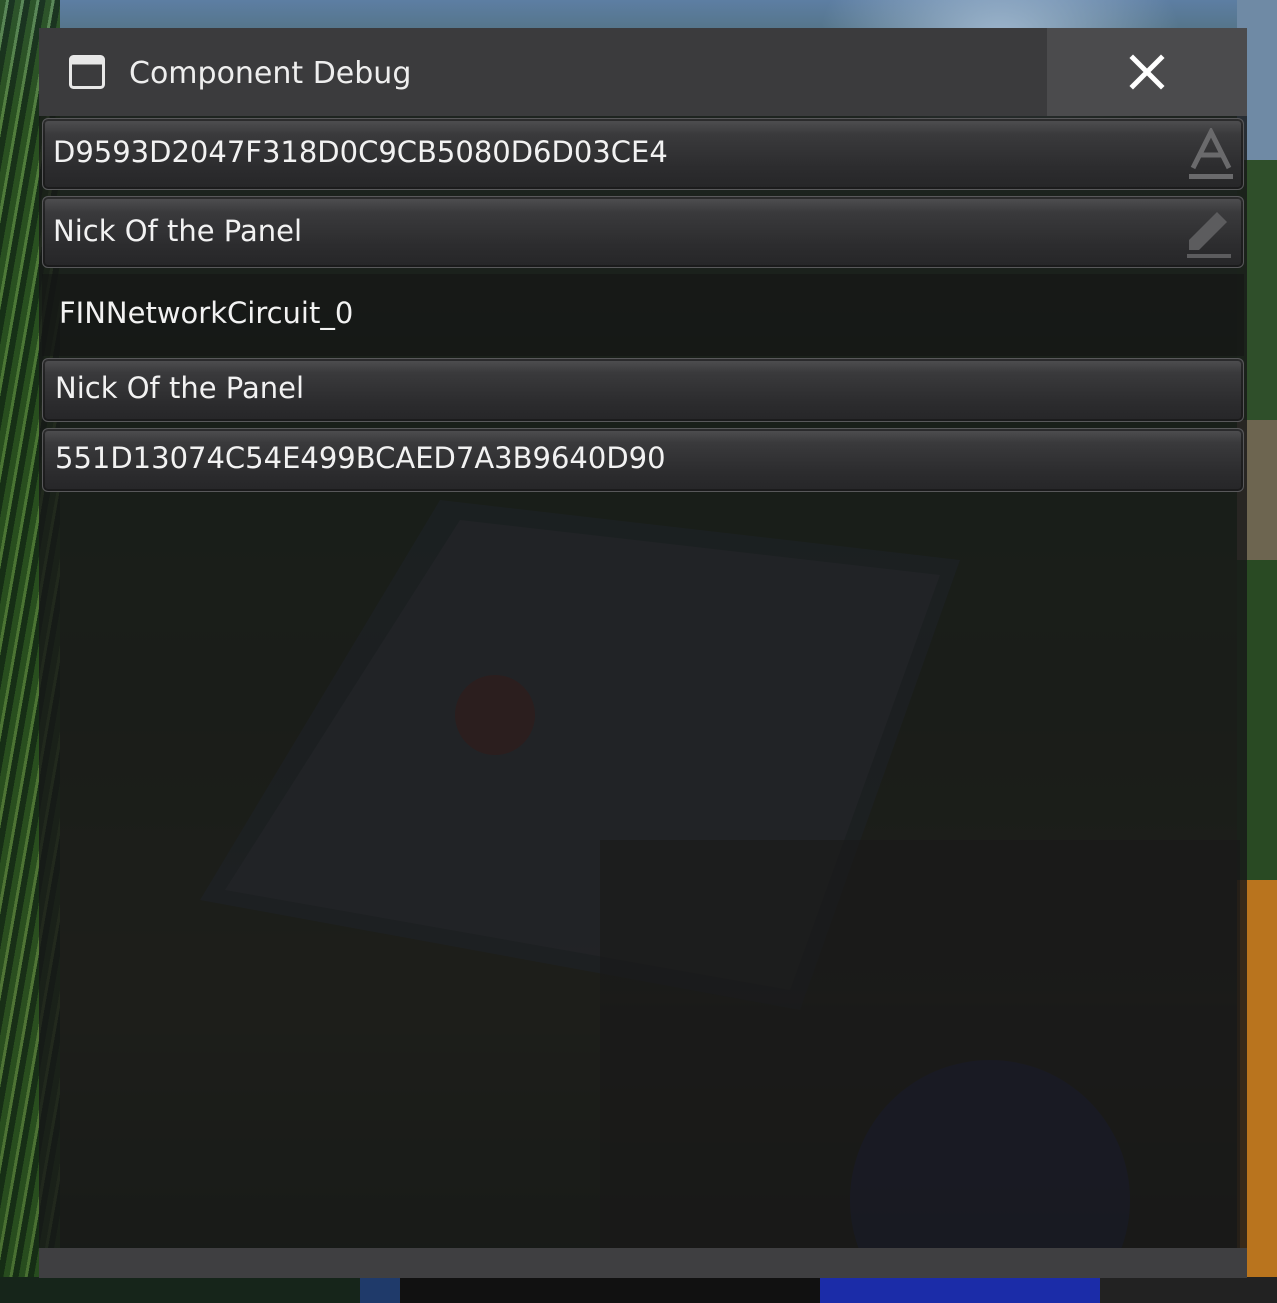 Image resolution: width=1277 pixels, height=1303 pixels. I want to click on network-id-value: 551D13074C54E499BCAED7A3B9640D90, so click(360, 458).